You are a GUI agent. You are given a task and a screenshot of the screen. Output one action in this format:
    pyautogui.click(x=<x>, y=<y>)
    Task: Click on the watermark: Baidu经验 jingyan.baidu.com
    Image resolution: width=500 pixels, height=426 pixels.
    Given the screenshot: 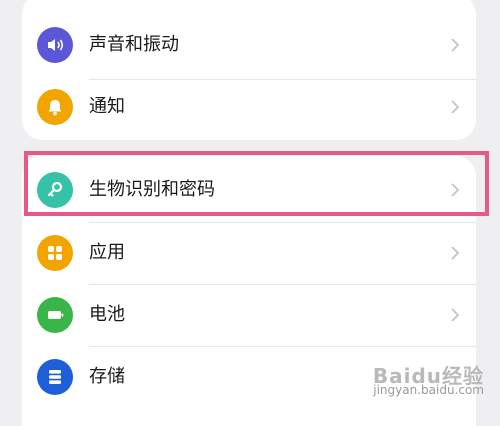 What is the action you would take?
    pyautogui.click(x=428, y=380)
    